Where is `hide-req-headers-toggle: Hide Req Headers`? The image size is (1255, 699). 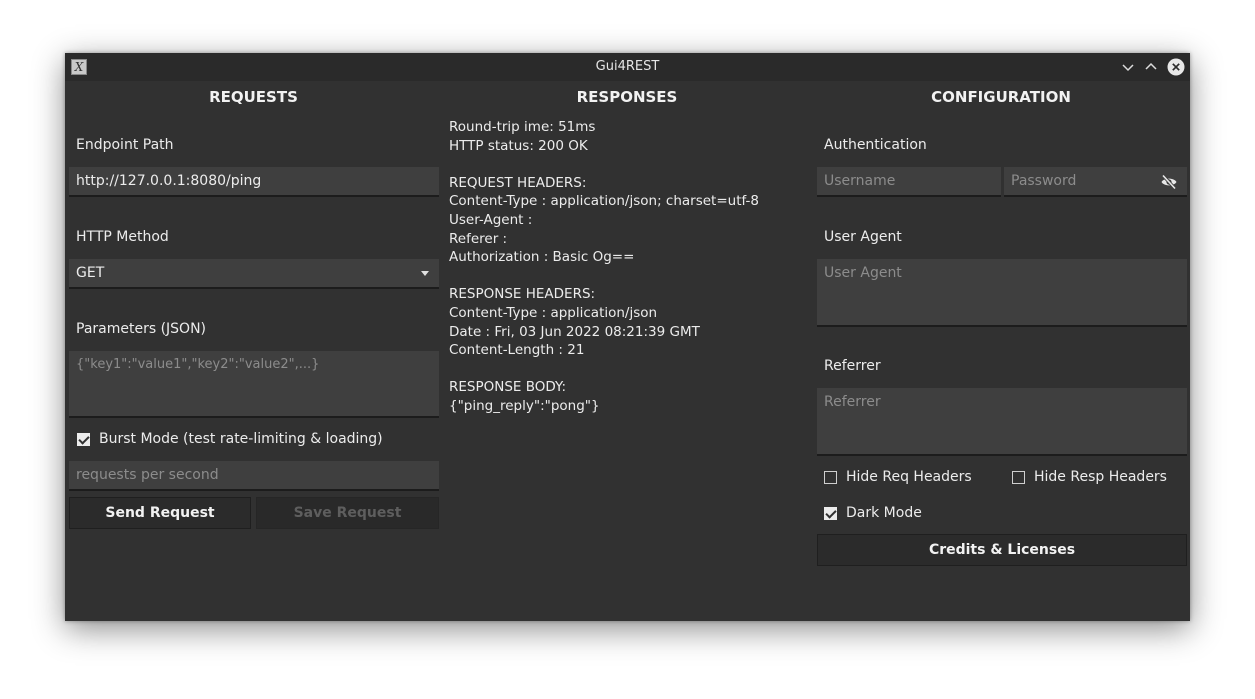 hide-req-headers-toggle: Hide Req Headers is located at coordinates (898, 477).